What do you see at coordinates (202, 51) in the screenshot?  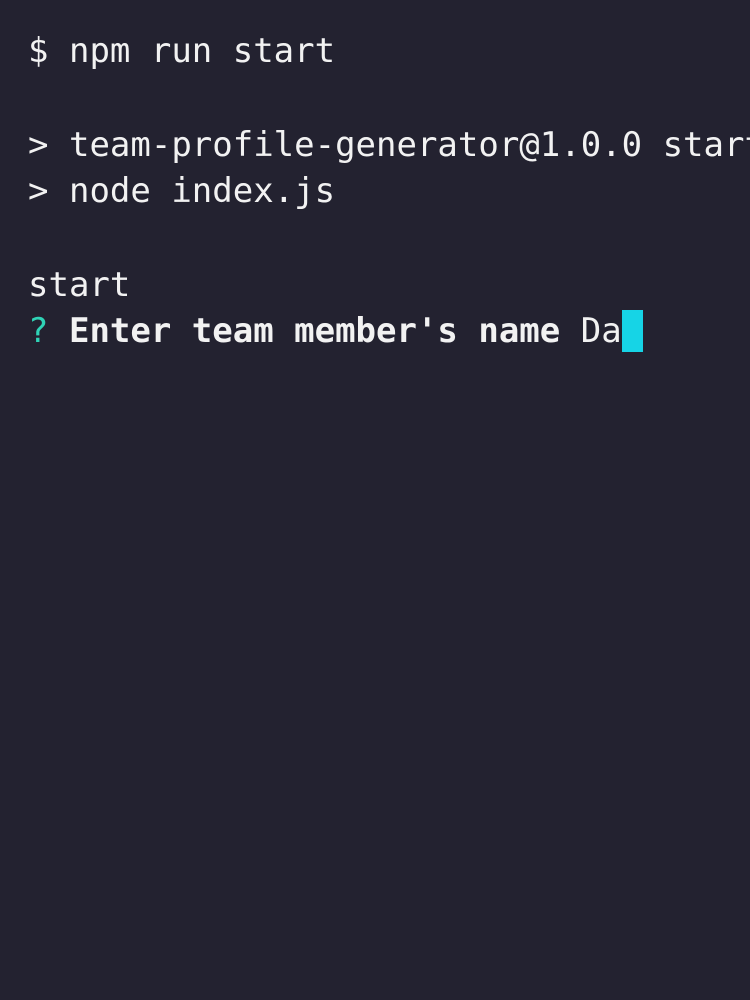 I see `command-text: npm run start` at bounding box center [202, 51].